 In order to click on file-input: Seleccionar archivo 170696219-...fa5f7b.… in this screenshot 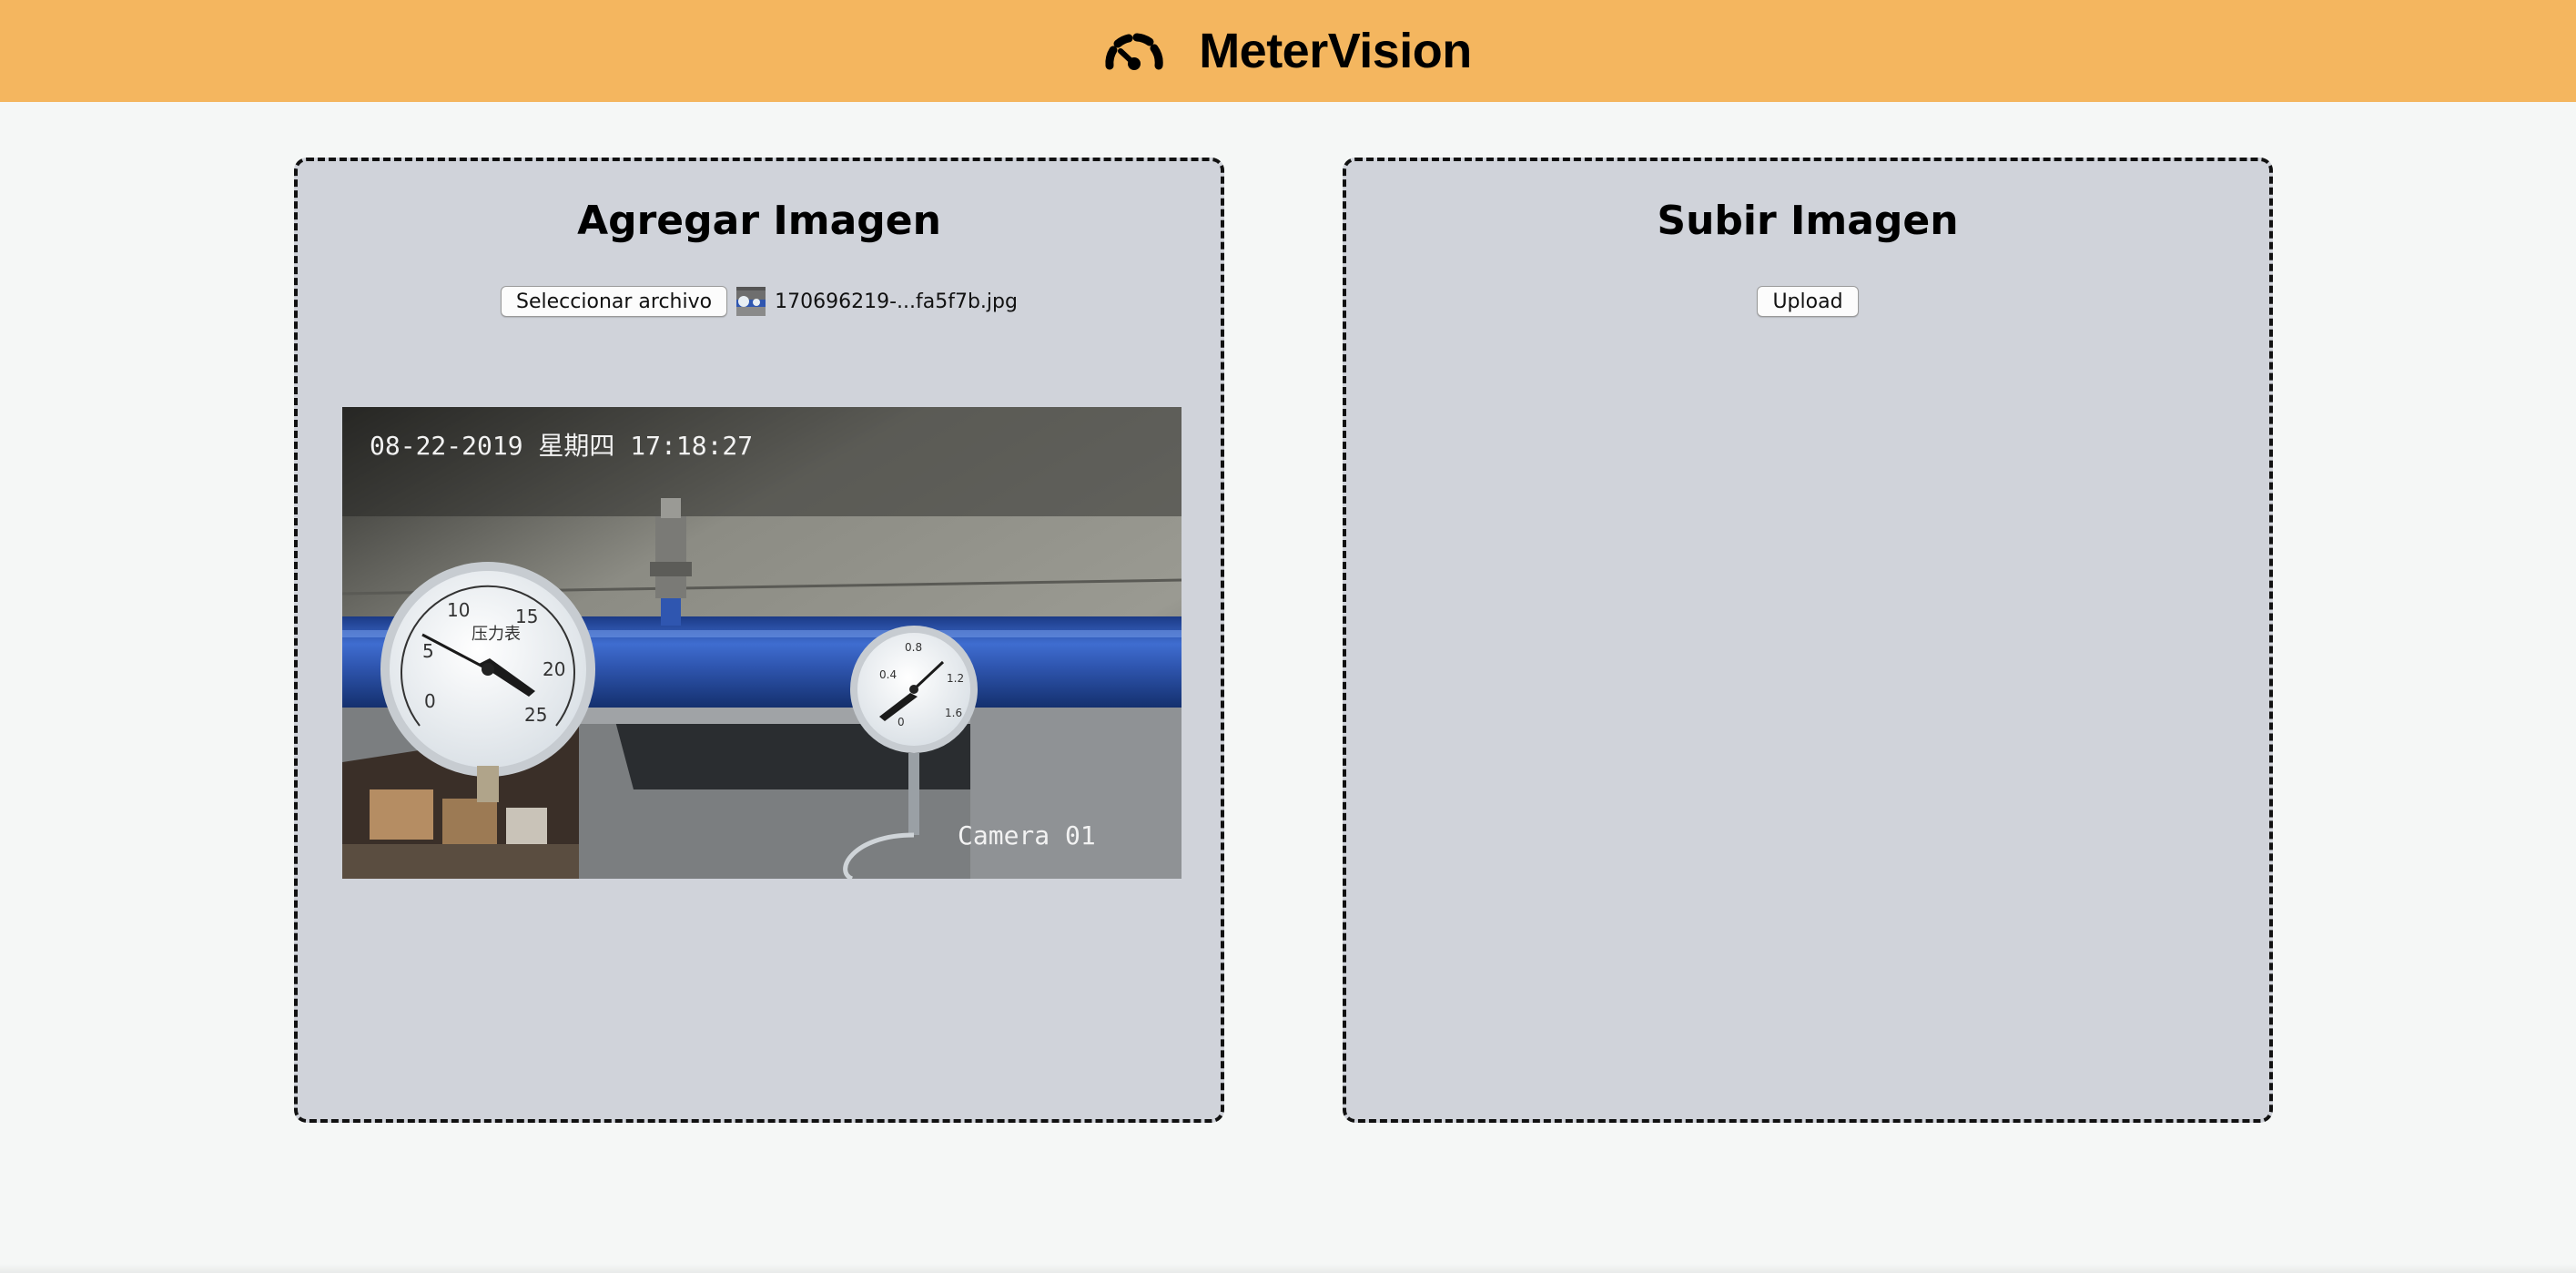, I will do `click(759, 301)`.